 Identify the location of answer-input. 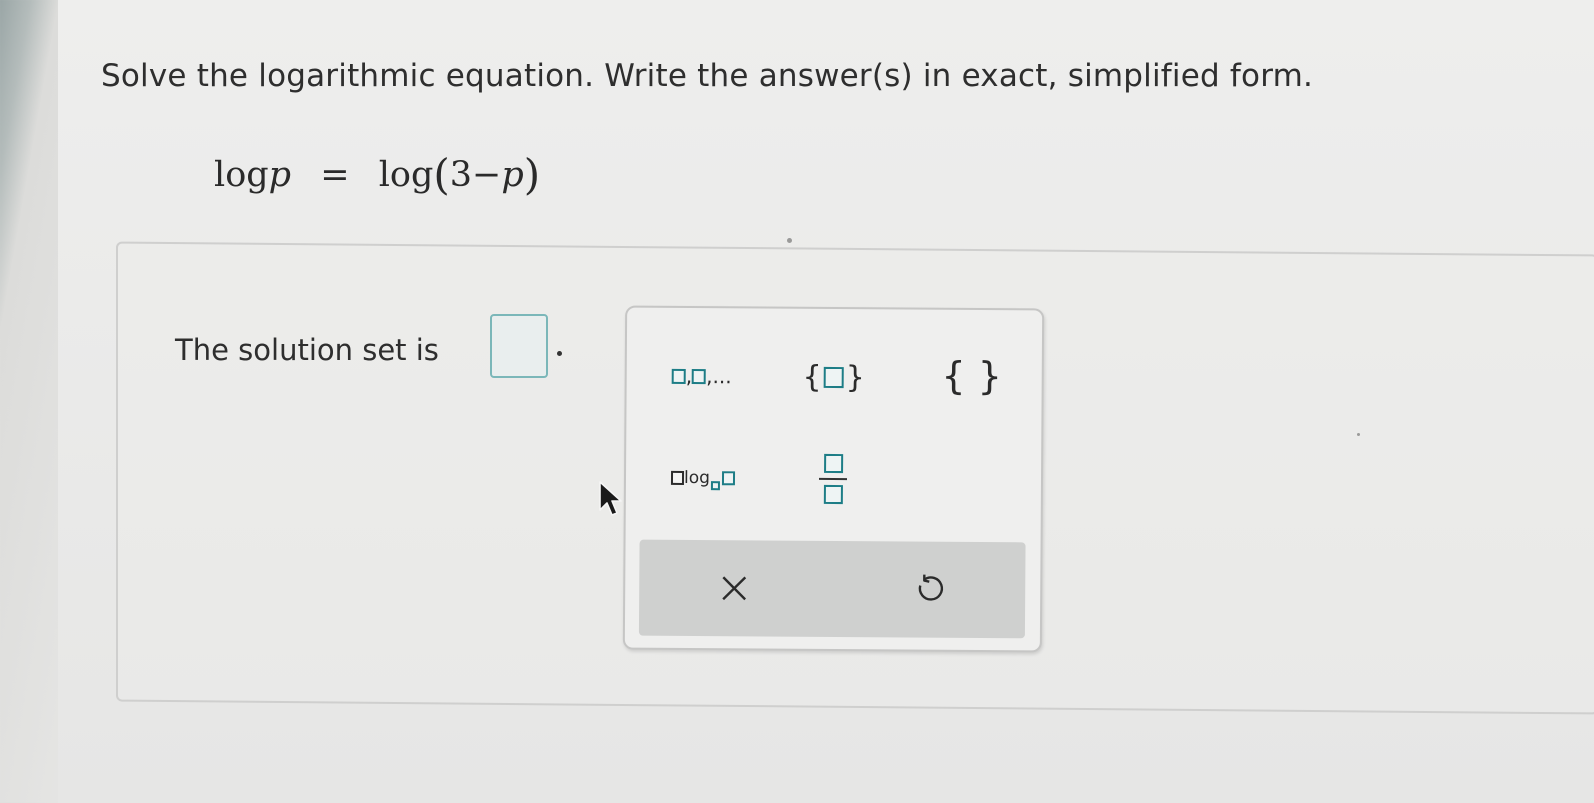
(519, 346).